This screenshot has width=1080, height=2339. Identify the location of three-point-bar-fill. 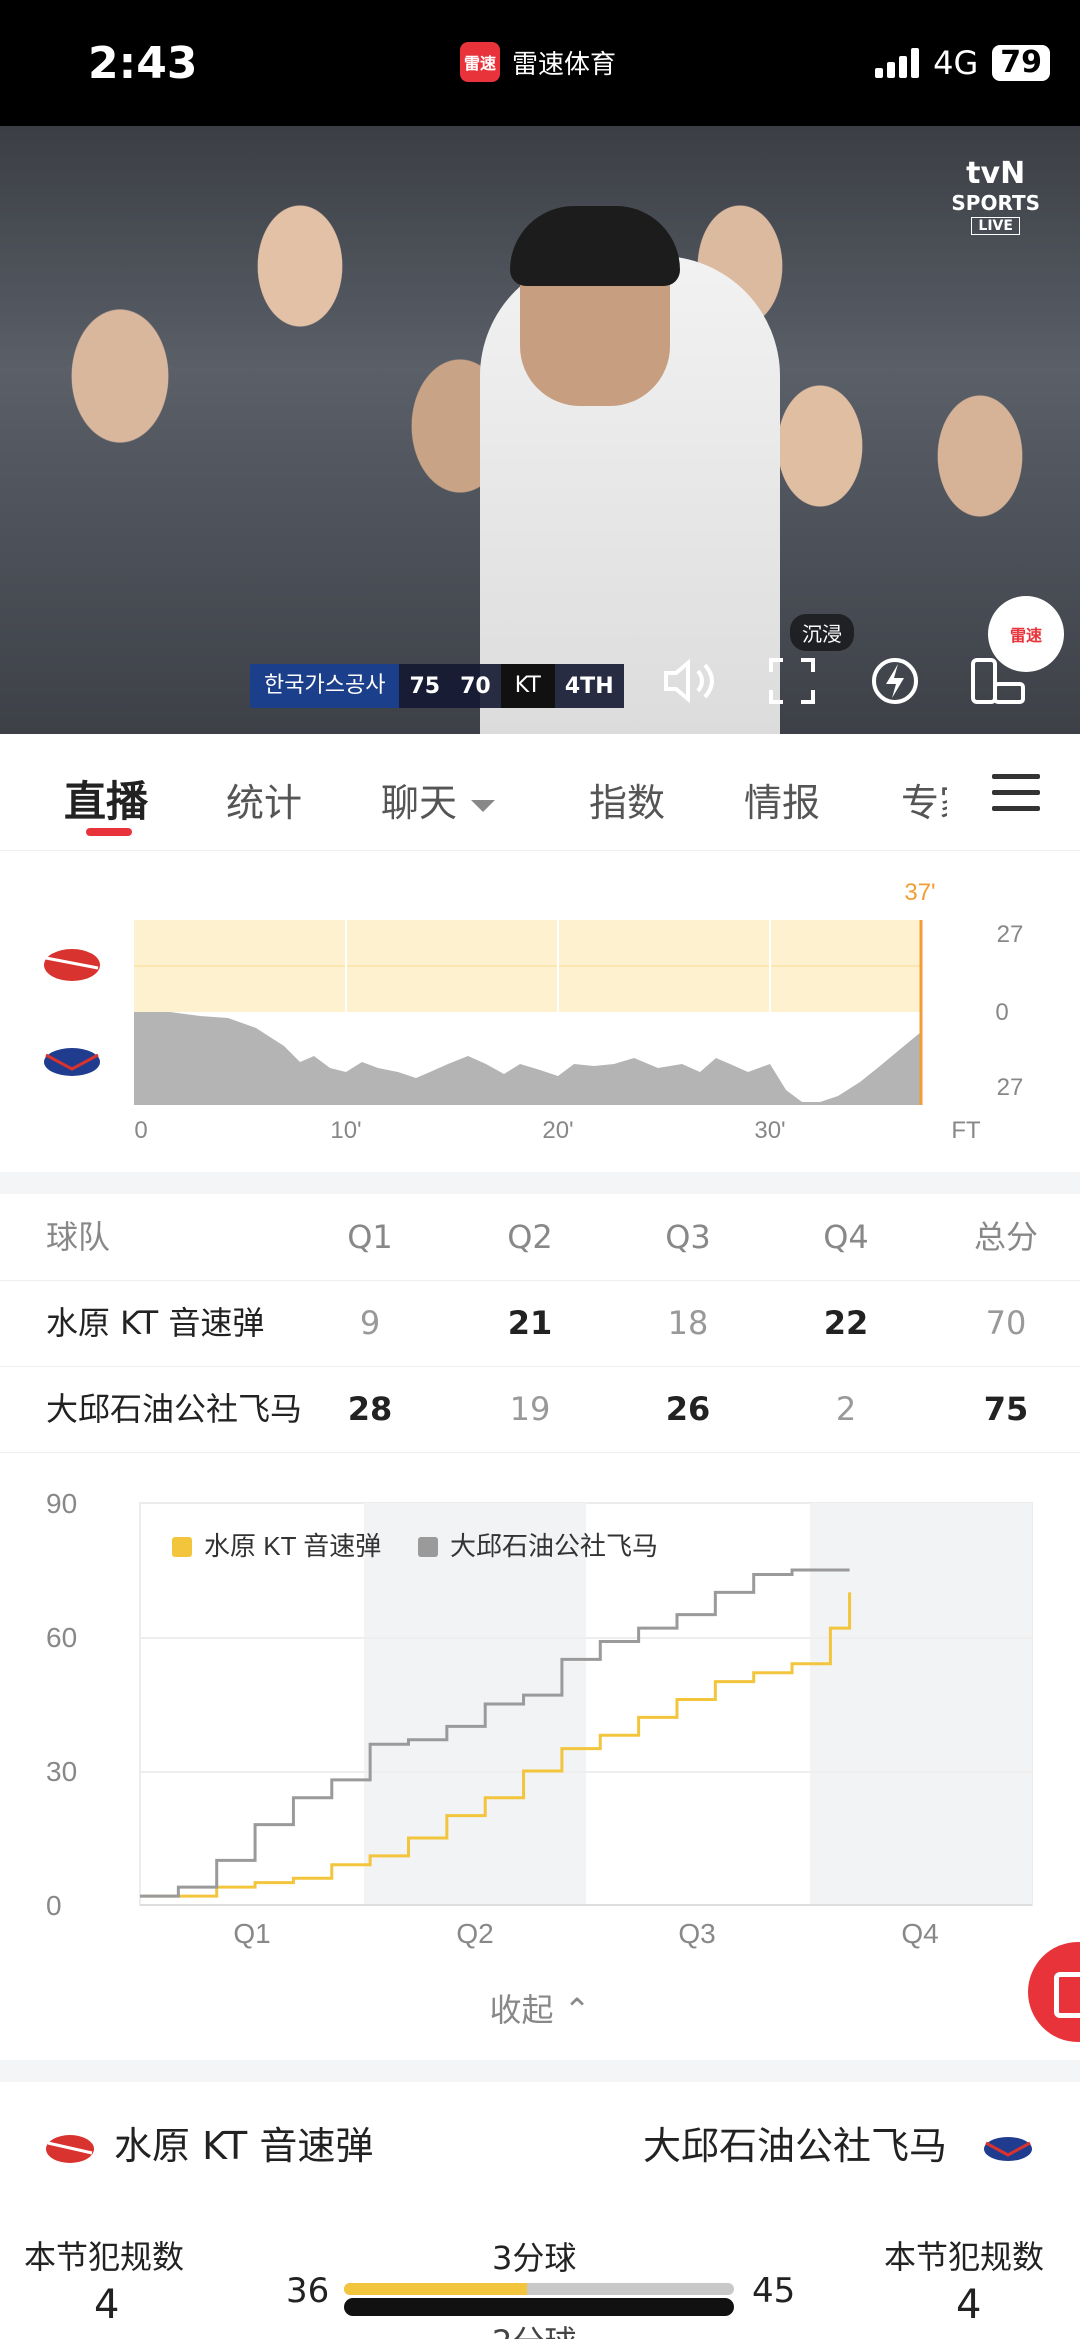
(436, 2289).